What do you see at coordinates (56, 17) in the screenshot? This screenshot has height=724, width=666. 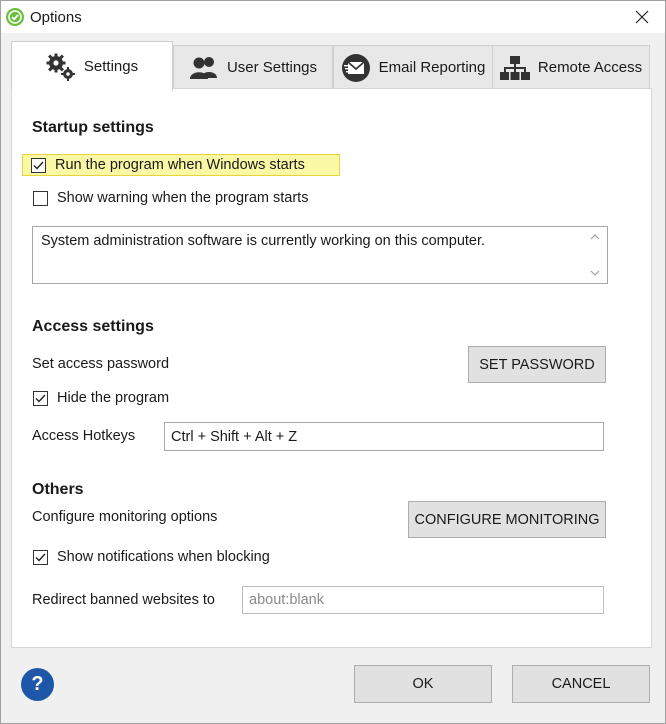 I see `window-title: Options` at bounding box center [56, 17].